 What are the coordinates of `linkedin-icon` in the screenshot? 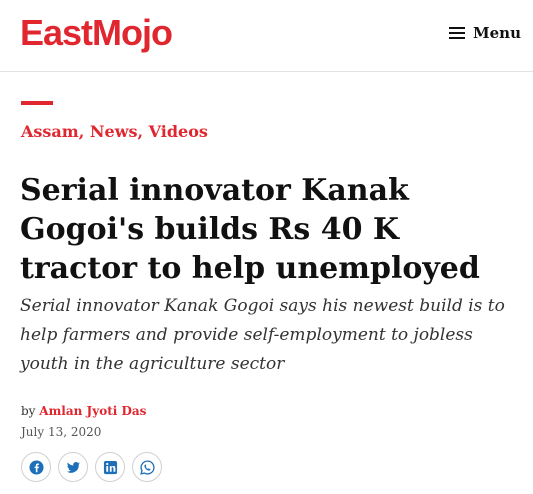 It's located at (110, 467).